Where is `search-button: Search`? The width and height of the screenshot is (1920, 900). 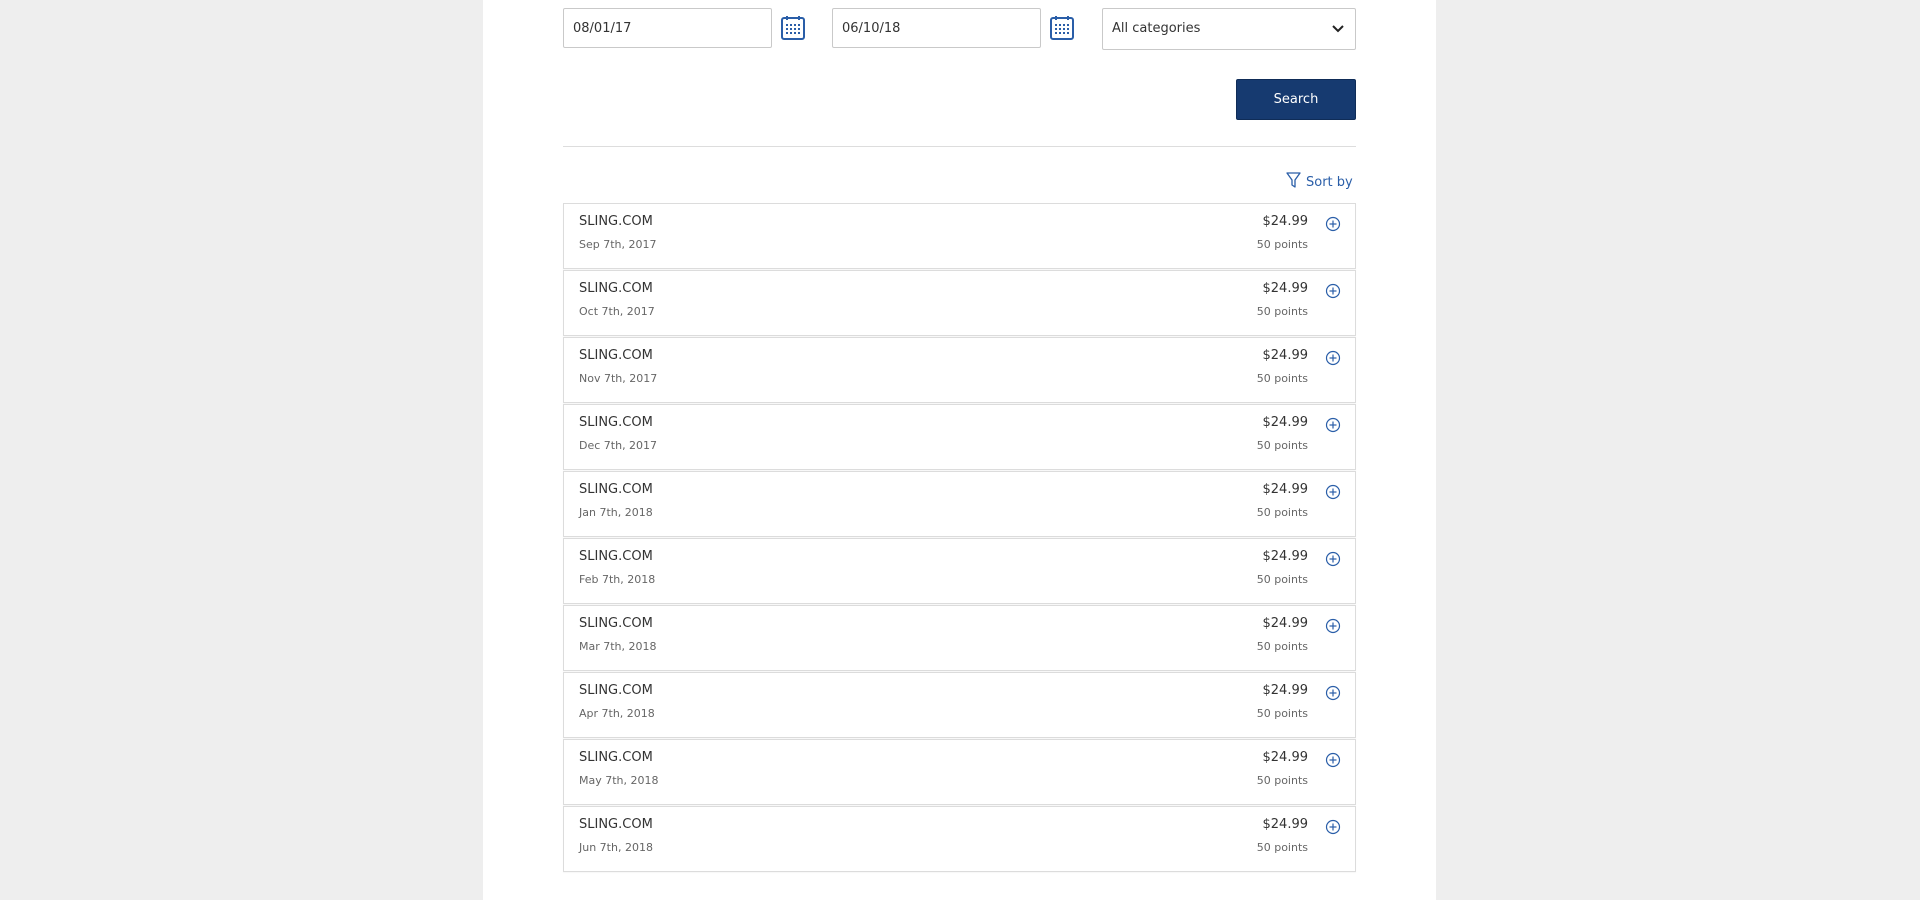 search-button: Search is located at coordinates (1296, 99).